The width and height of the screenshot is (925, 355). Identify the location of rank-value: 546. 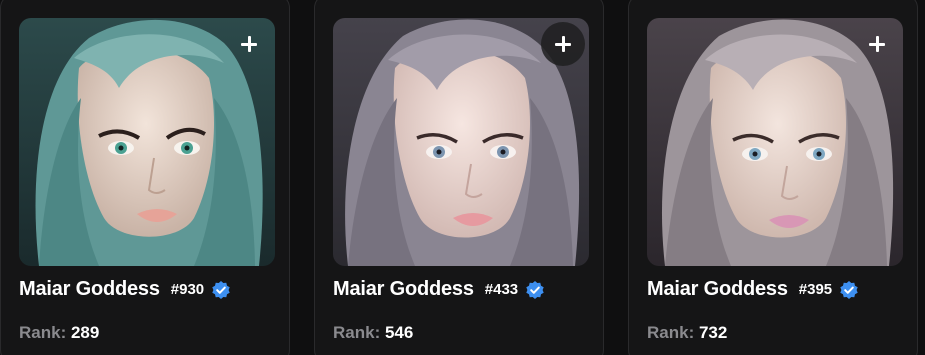
(399, 332).